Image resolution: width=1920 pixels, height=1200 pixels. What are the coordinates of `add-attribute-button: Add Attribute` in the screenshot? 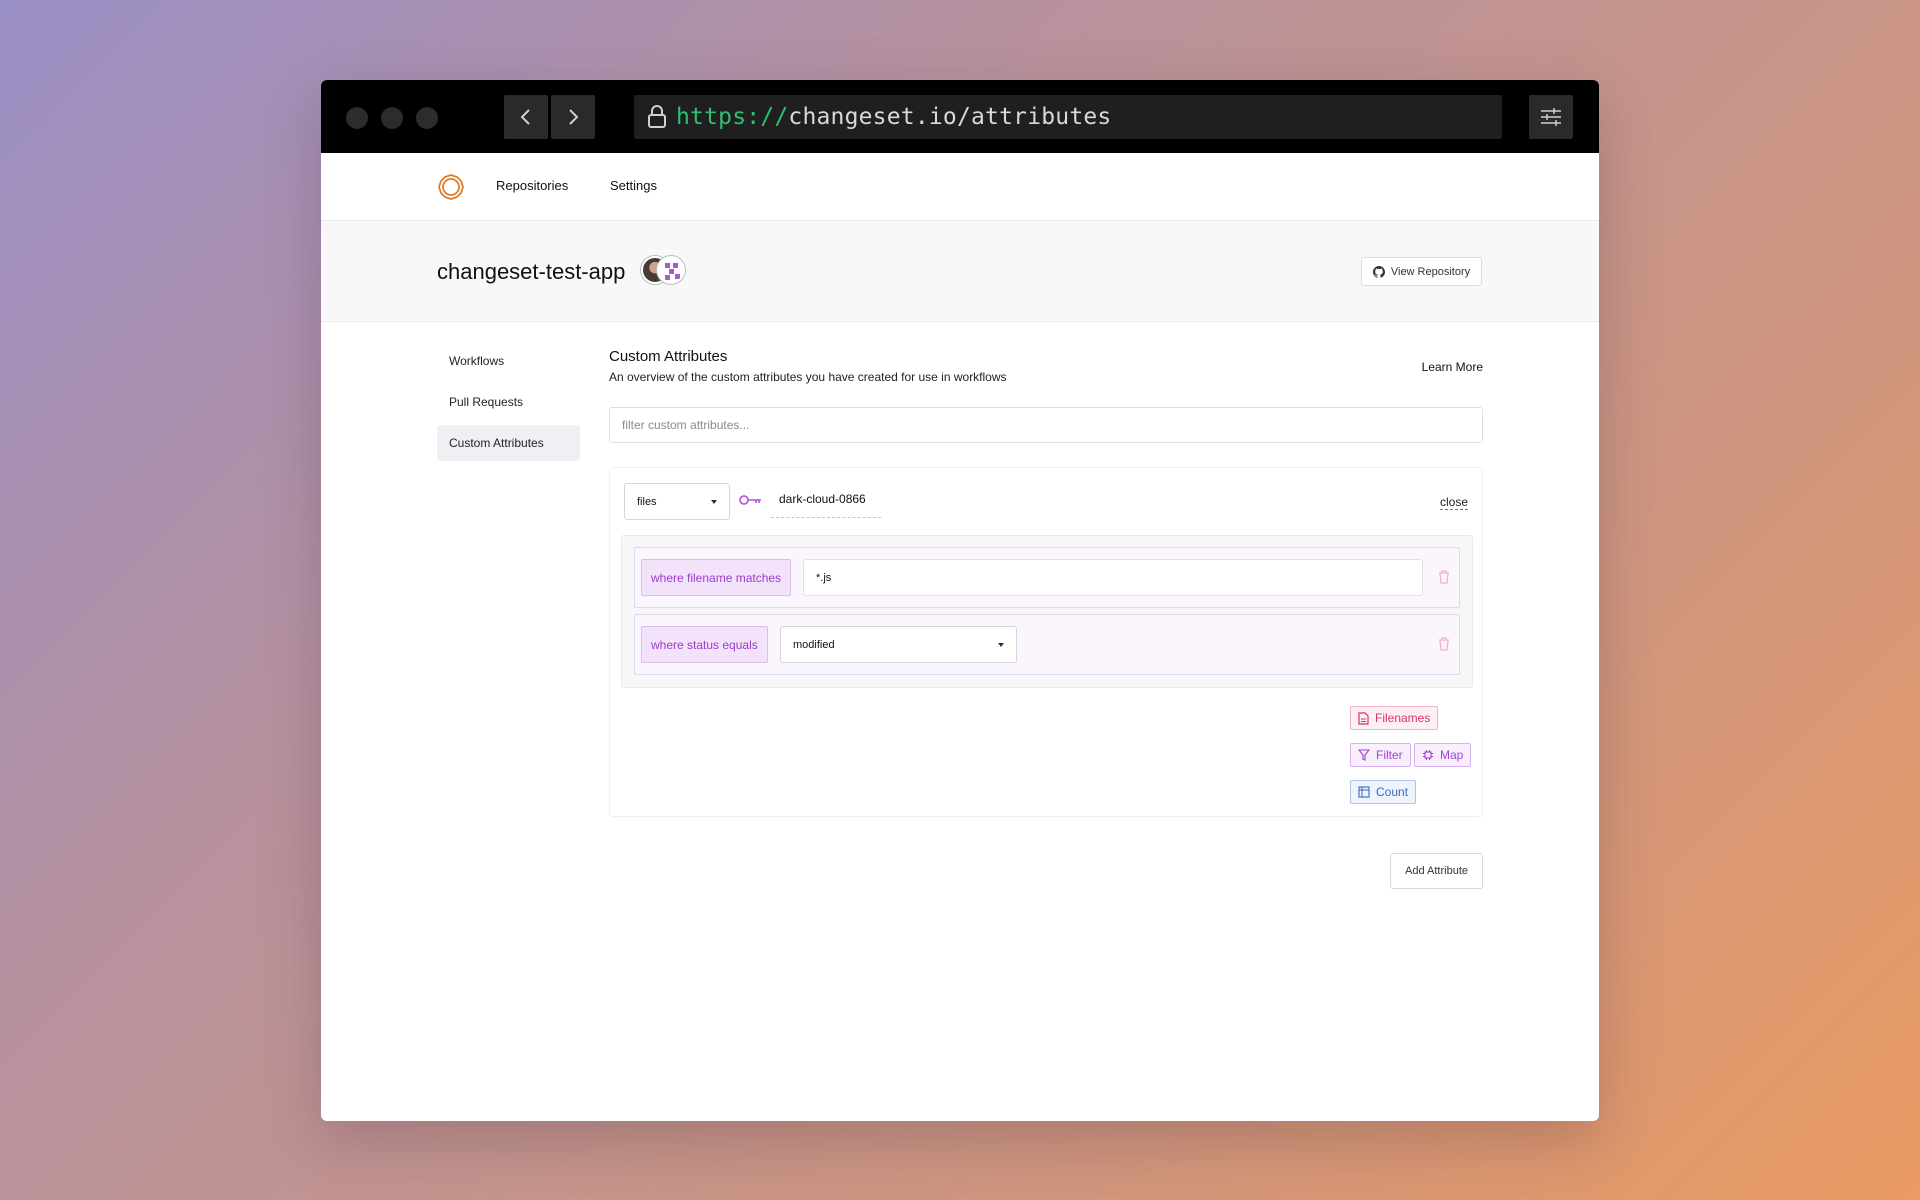 It's located at (1436, 871).